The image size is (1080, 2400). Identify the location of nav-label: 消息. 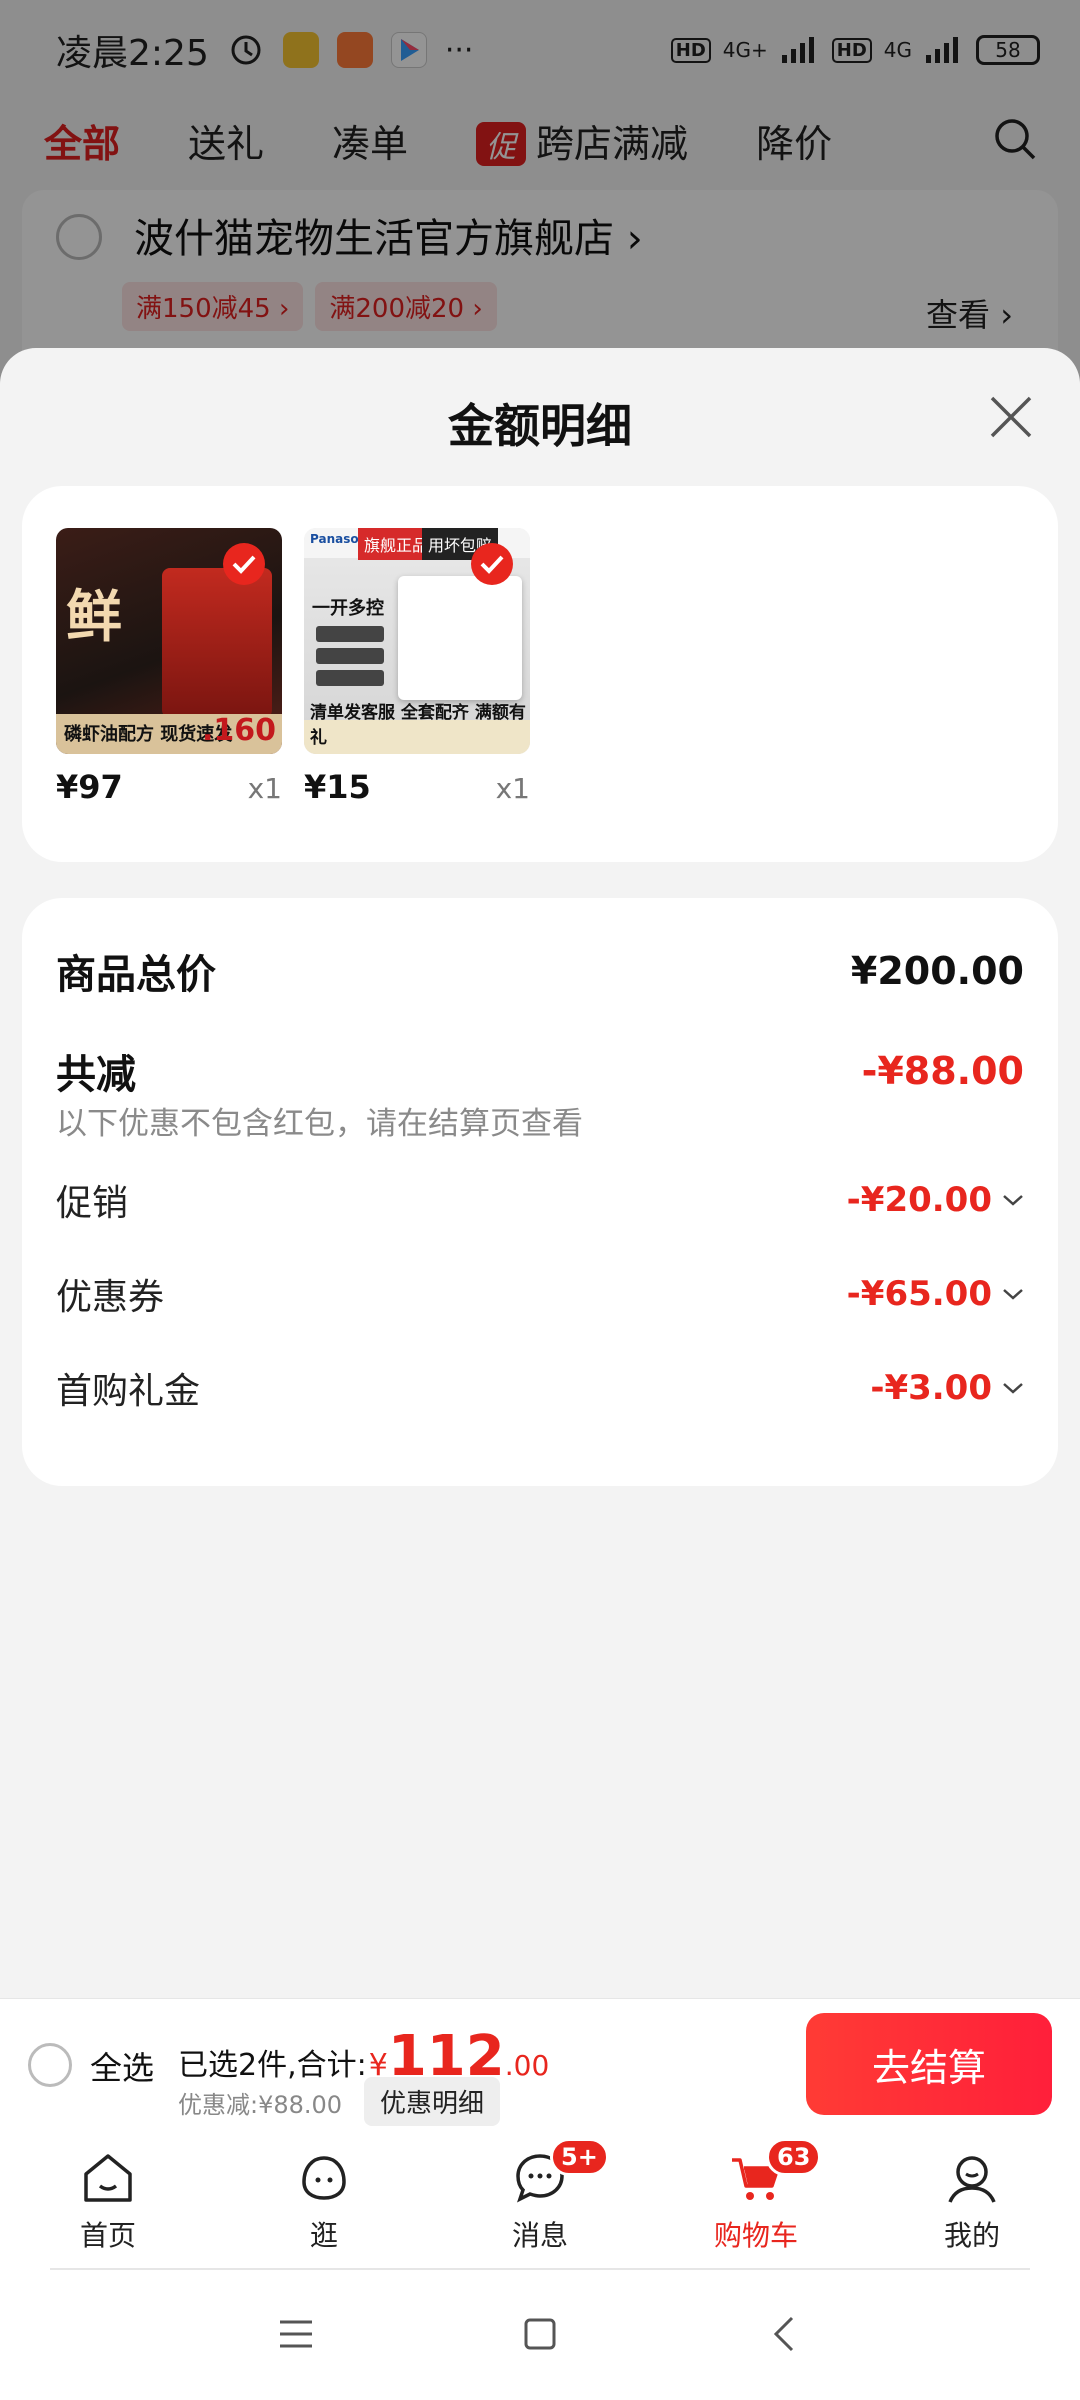
(539, 2235).